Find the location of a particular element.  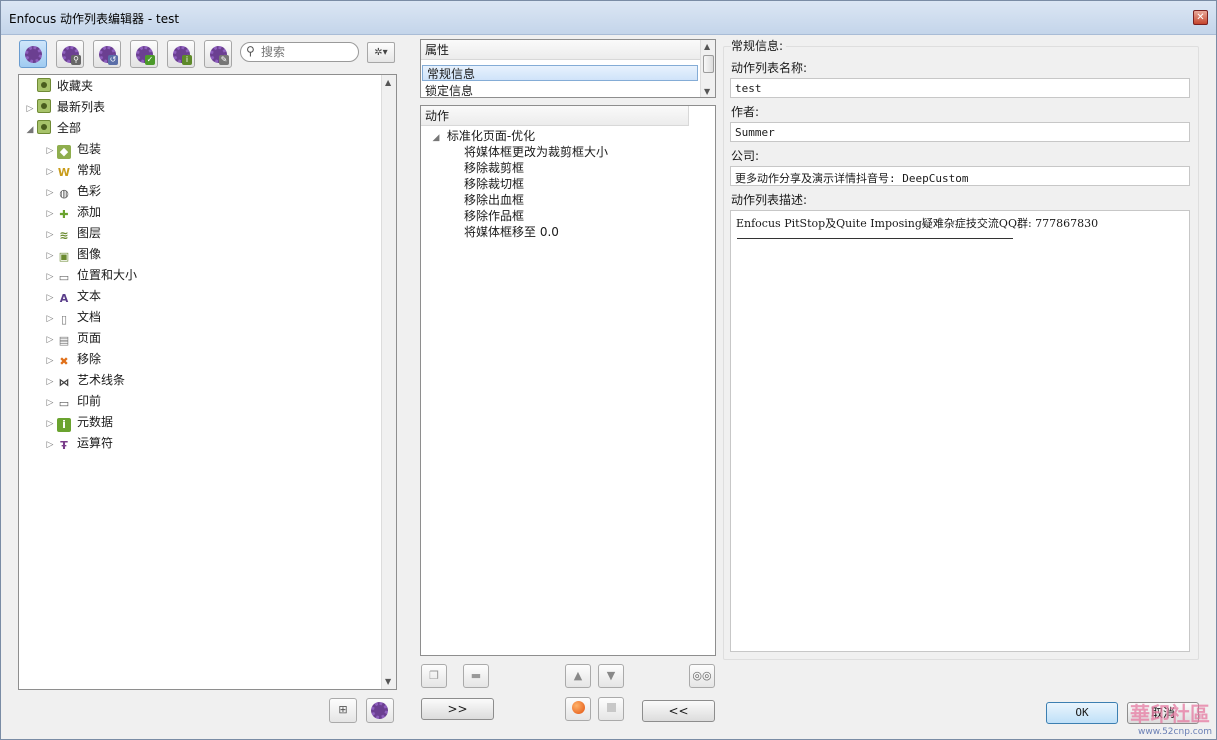

tree-item-label: 文档 is located at coordinates (89, 317).